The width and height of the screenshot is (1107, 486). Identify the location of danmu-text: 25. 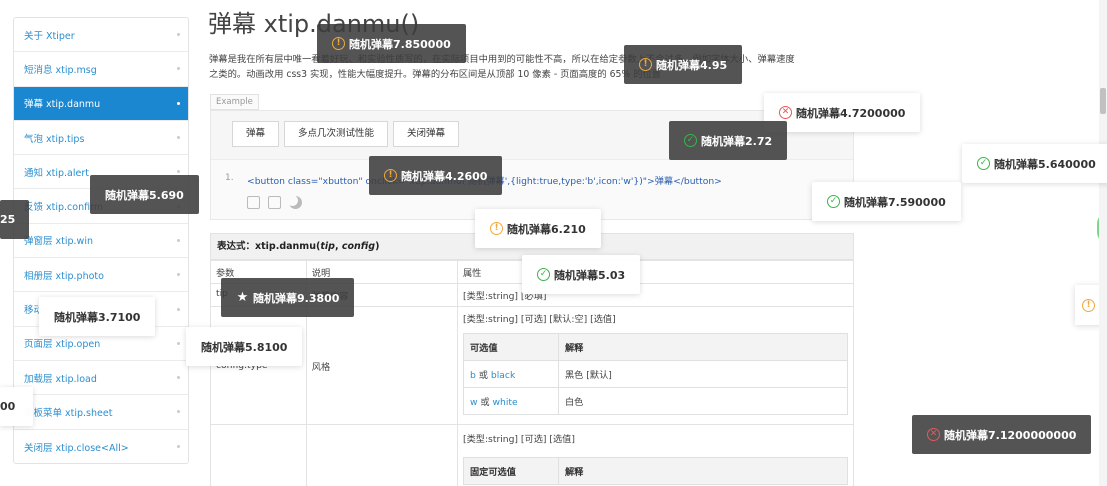
(8, 219).